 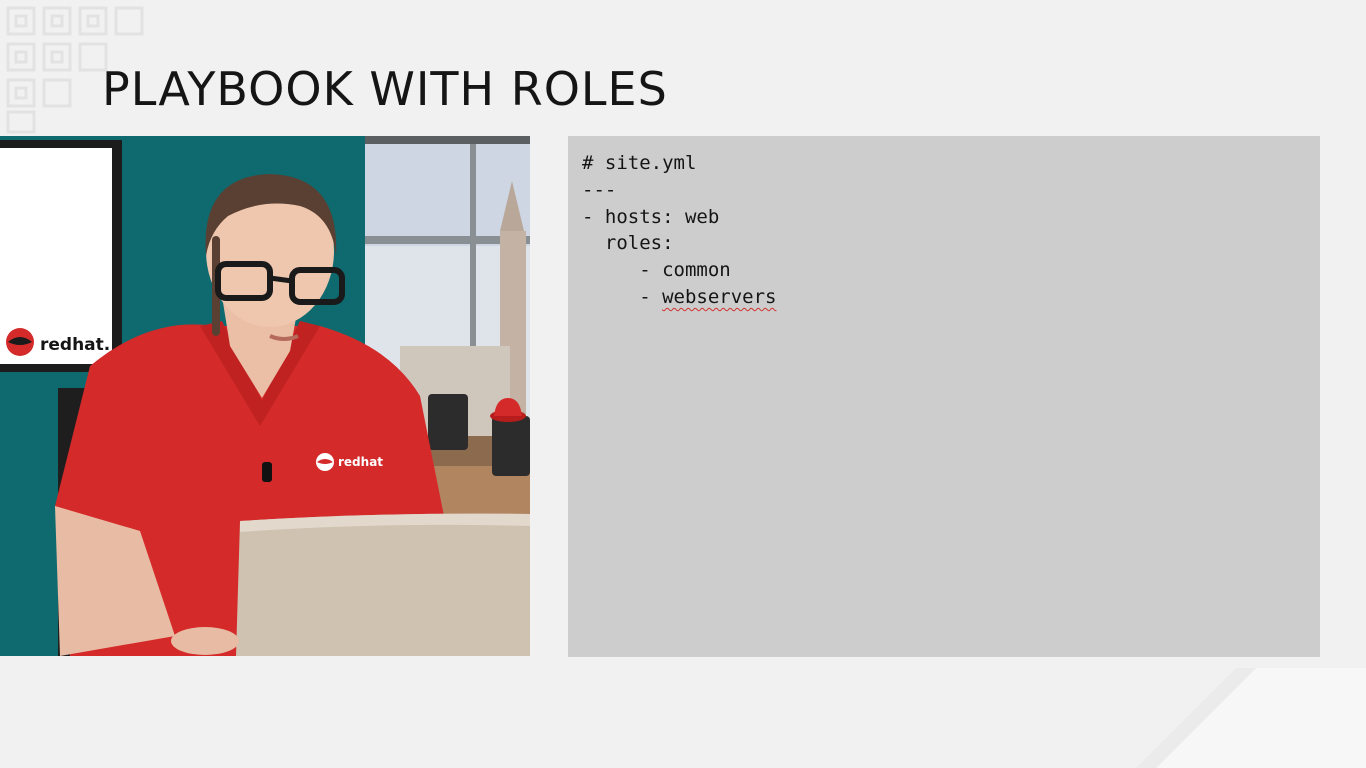 What do you see at coordinates (951, 243) in the screenshot?
I see `code-line: roles:` at bounding box center [951, 243].